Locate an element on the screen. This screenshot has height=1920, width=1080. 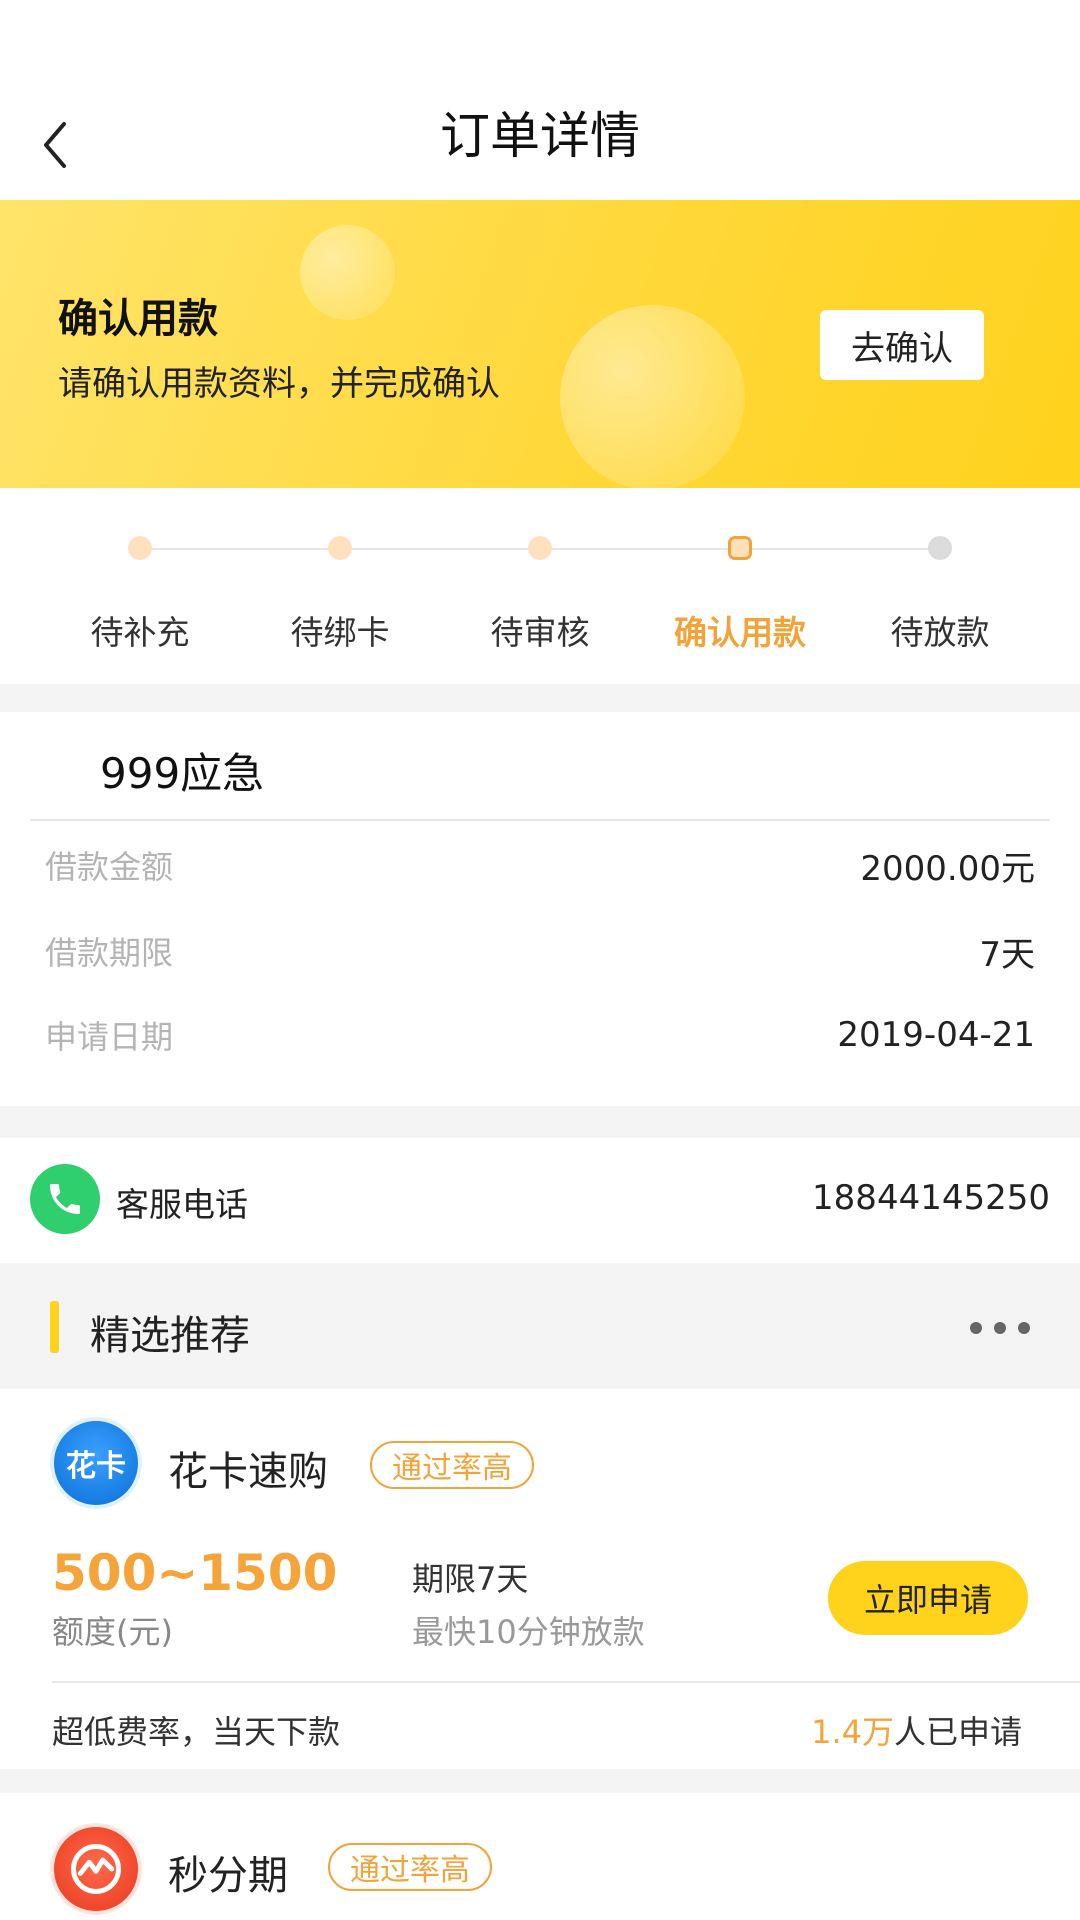
applied-count-suffix: 人已申请 is located at coordinates (957, 1732).